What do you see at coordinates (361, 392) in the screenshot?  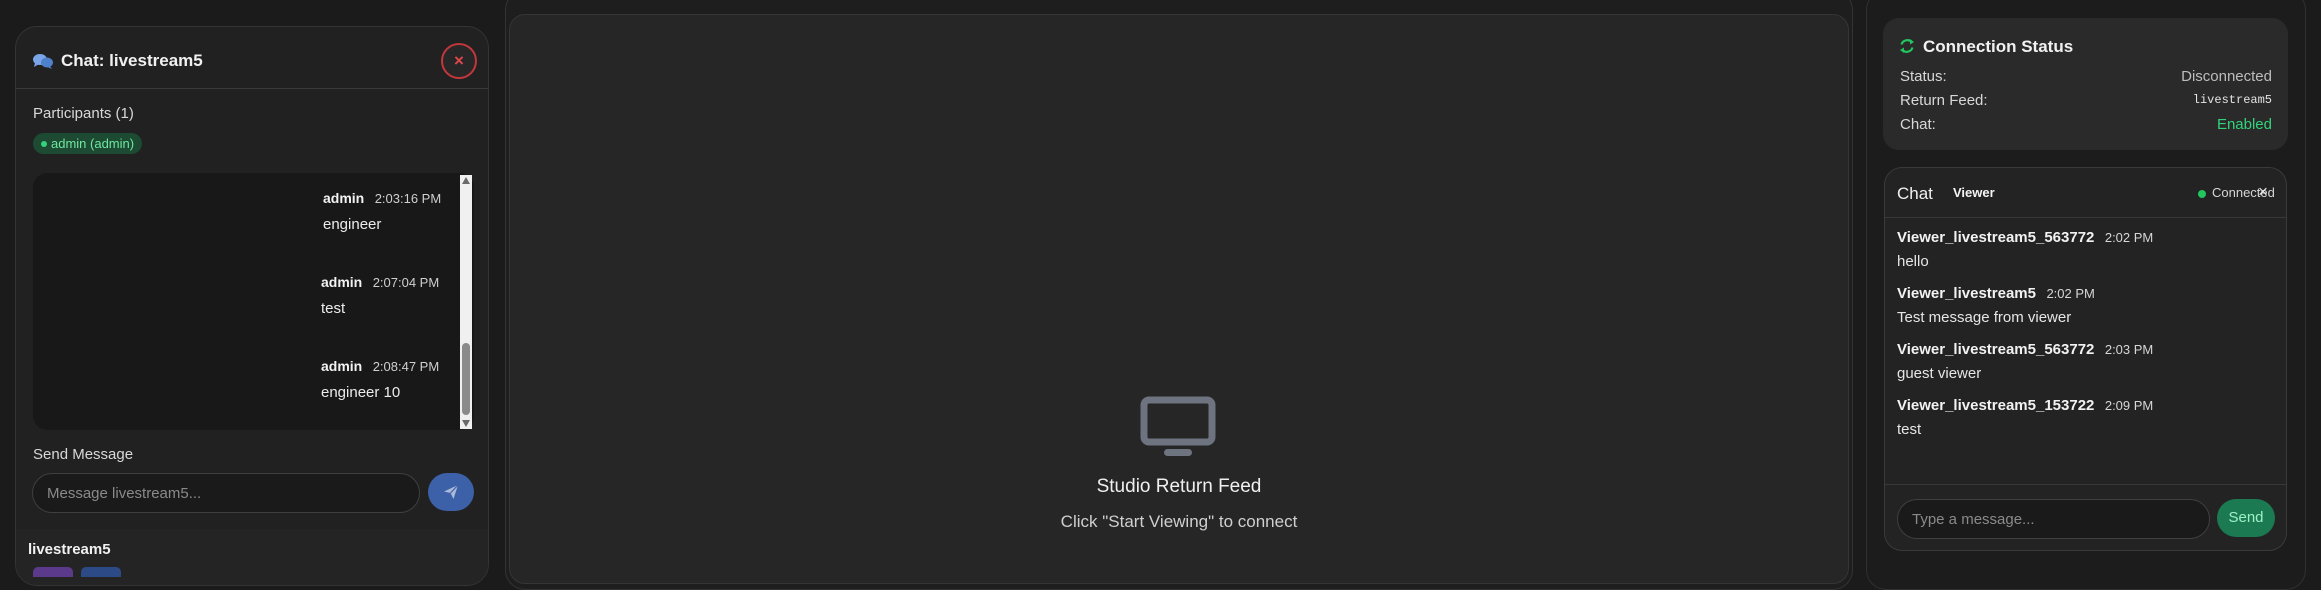 I see `message-text: engineer 10` at bounding box center [361, 392].